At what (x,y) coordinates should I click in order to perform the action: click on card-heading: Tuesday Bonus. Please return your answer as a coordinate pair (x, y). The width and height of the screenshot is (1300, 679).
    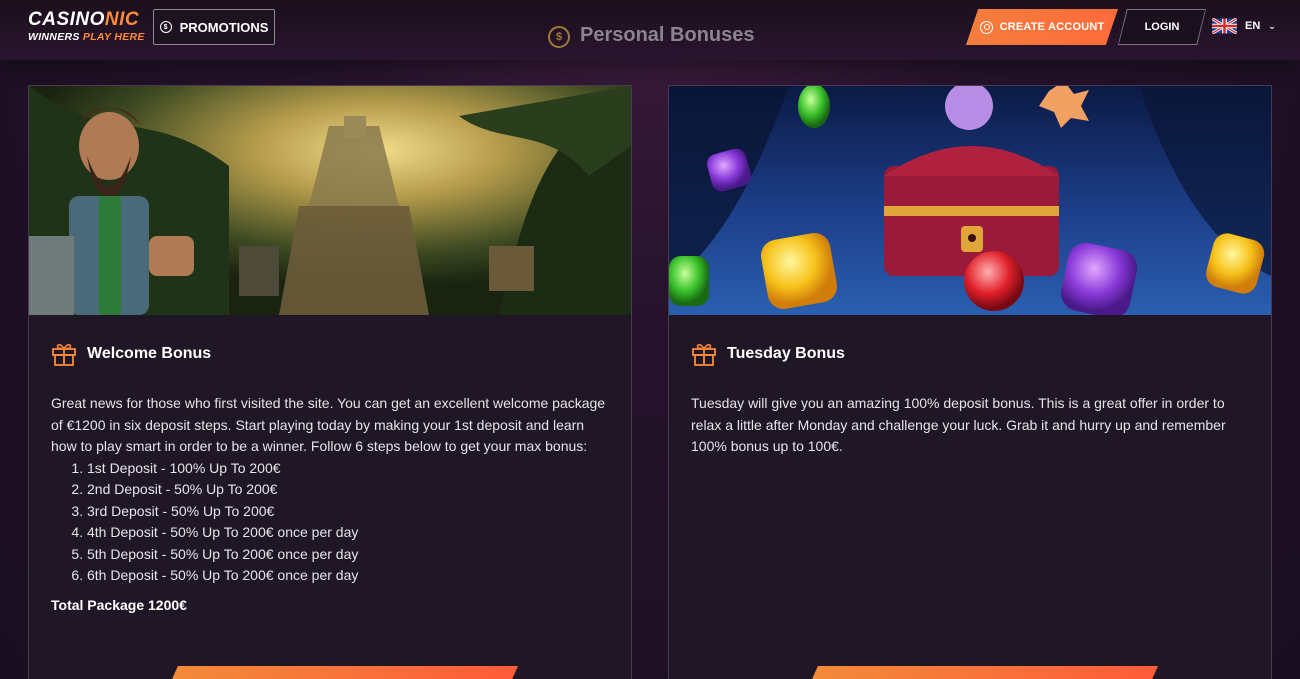
    Looking at the image, I should click on (768, 354).